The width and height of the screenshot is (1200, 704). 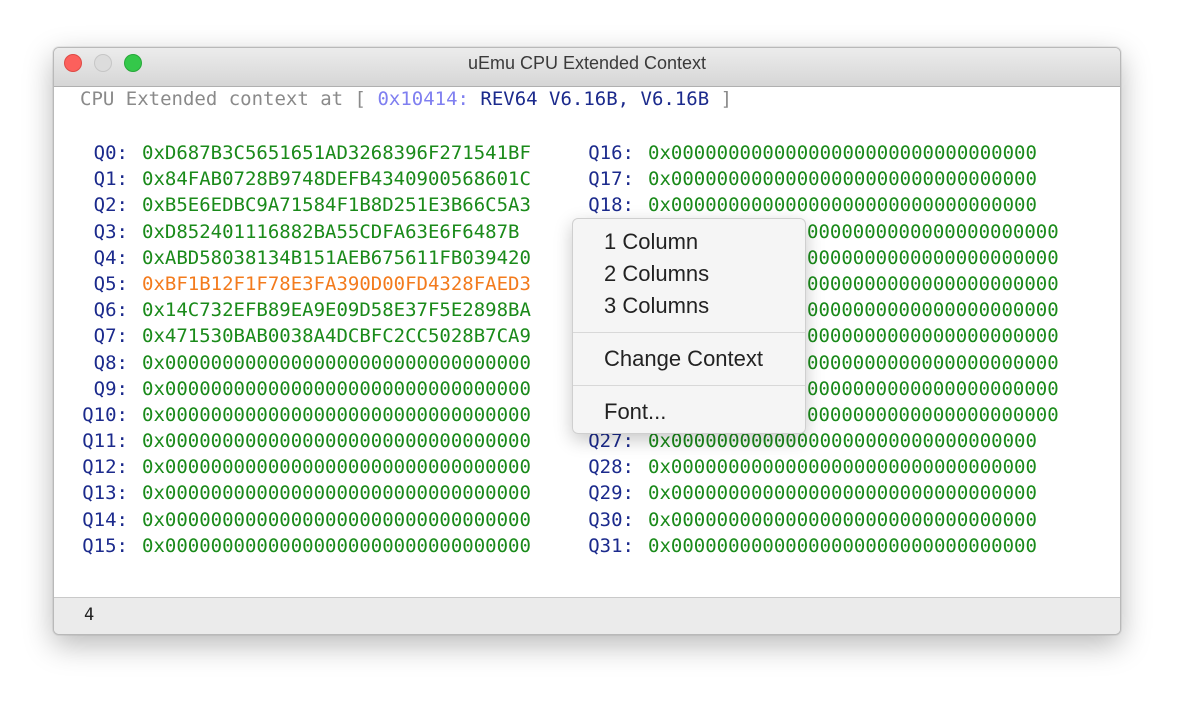 I want to click on register-name: Q30:, so click(x=611, y=519).